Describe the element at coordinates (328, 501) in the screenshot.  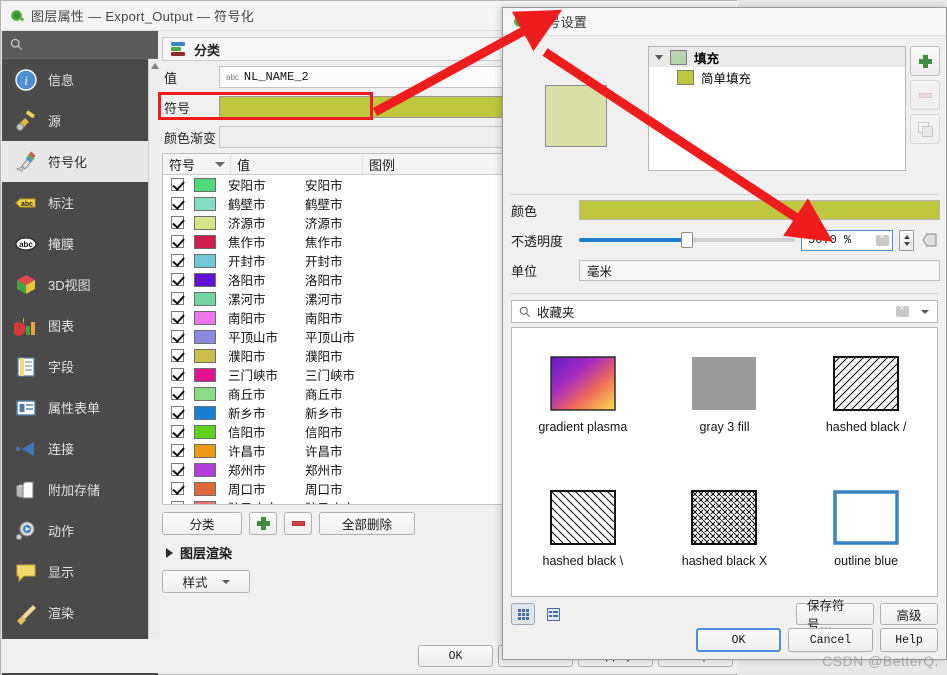
I see `row-legend: 驻马店市` at that location.